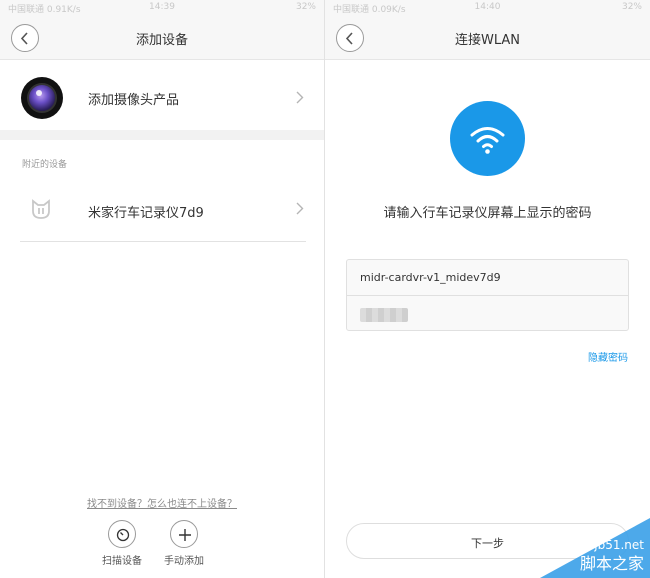  I want to click on password-field, so click(487, 314).